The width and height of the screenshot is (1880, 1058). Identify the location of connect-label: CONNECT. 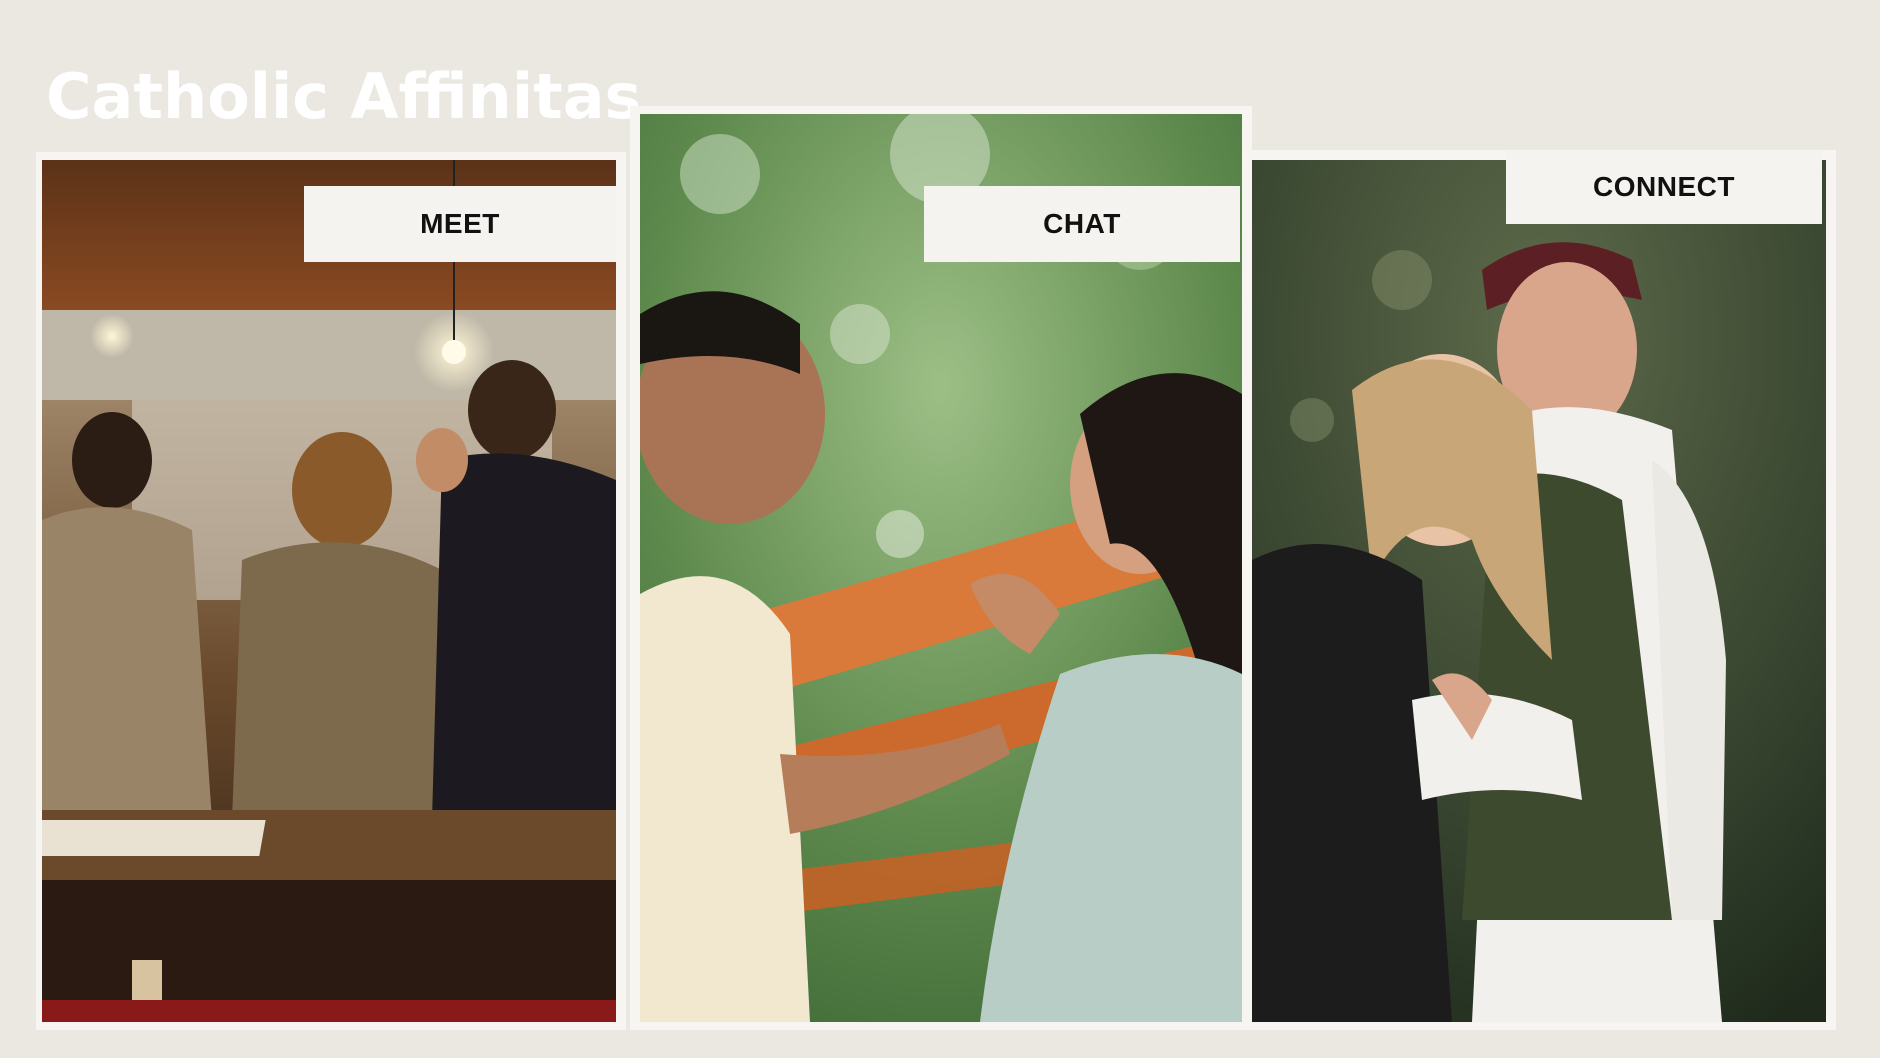
(1664, 186).